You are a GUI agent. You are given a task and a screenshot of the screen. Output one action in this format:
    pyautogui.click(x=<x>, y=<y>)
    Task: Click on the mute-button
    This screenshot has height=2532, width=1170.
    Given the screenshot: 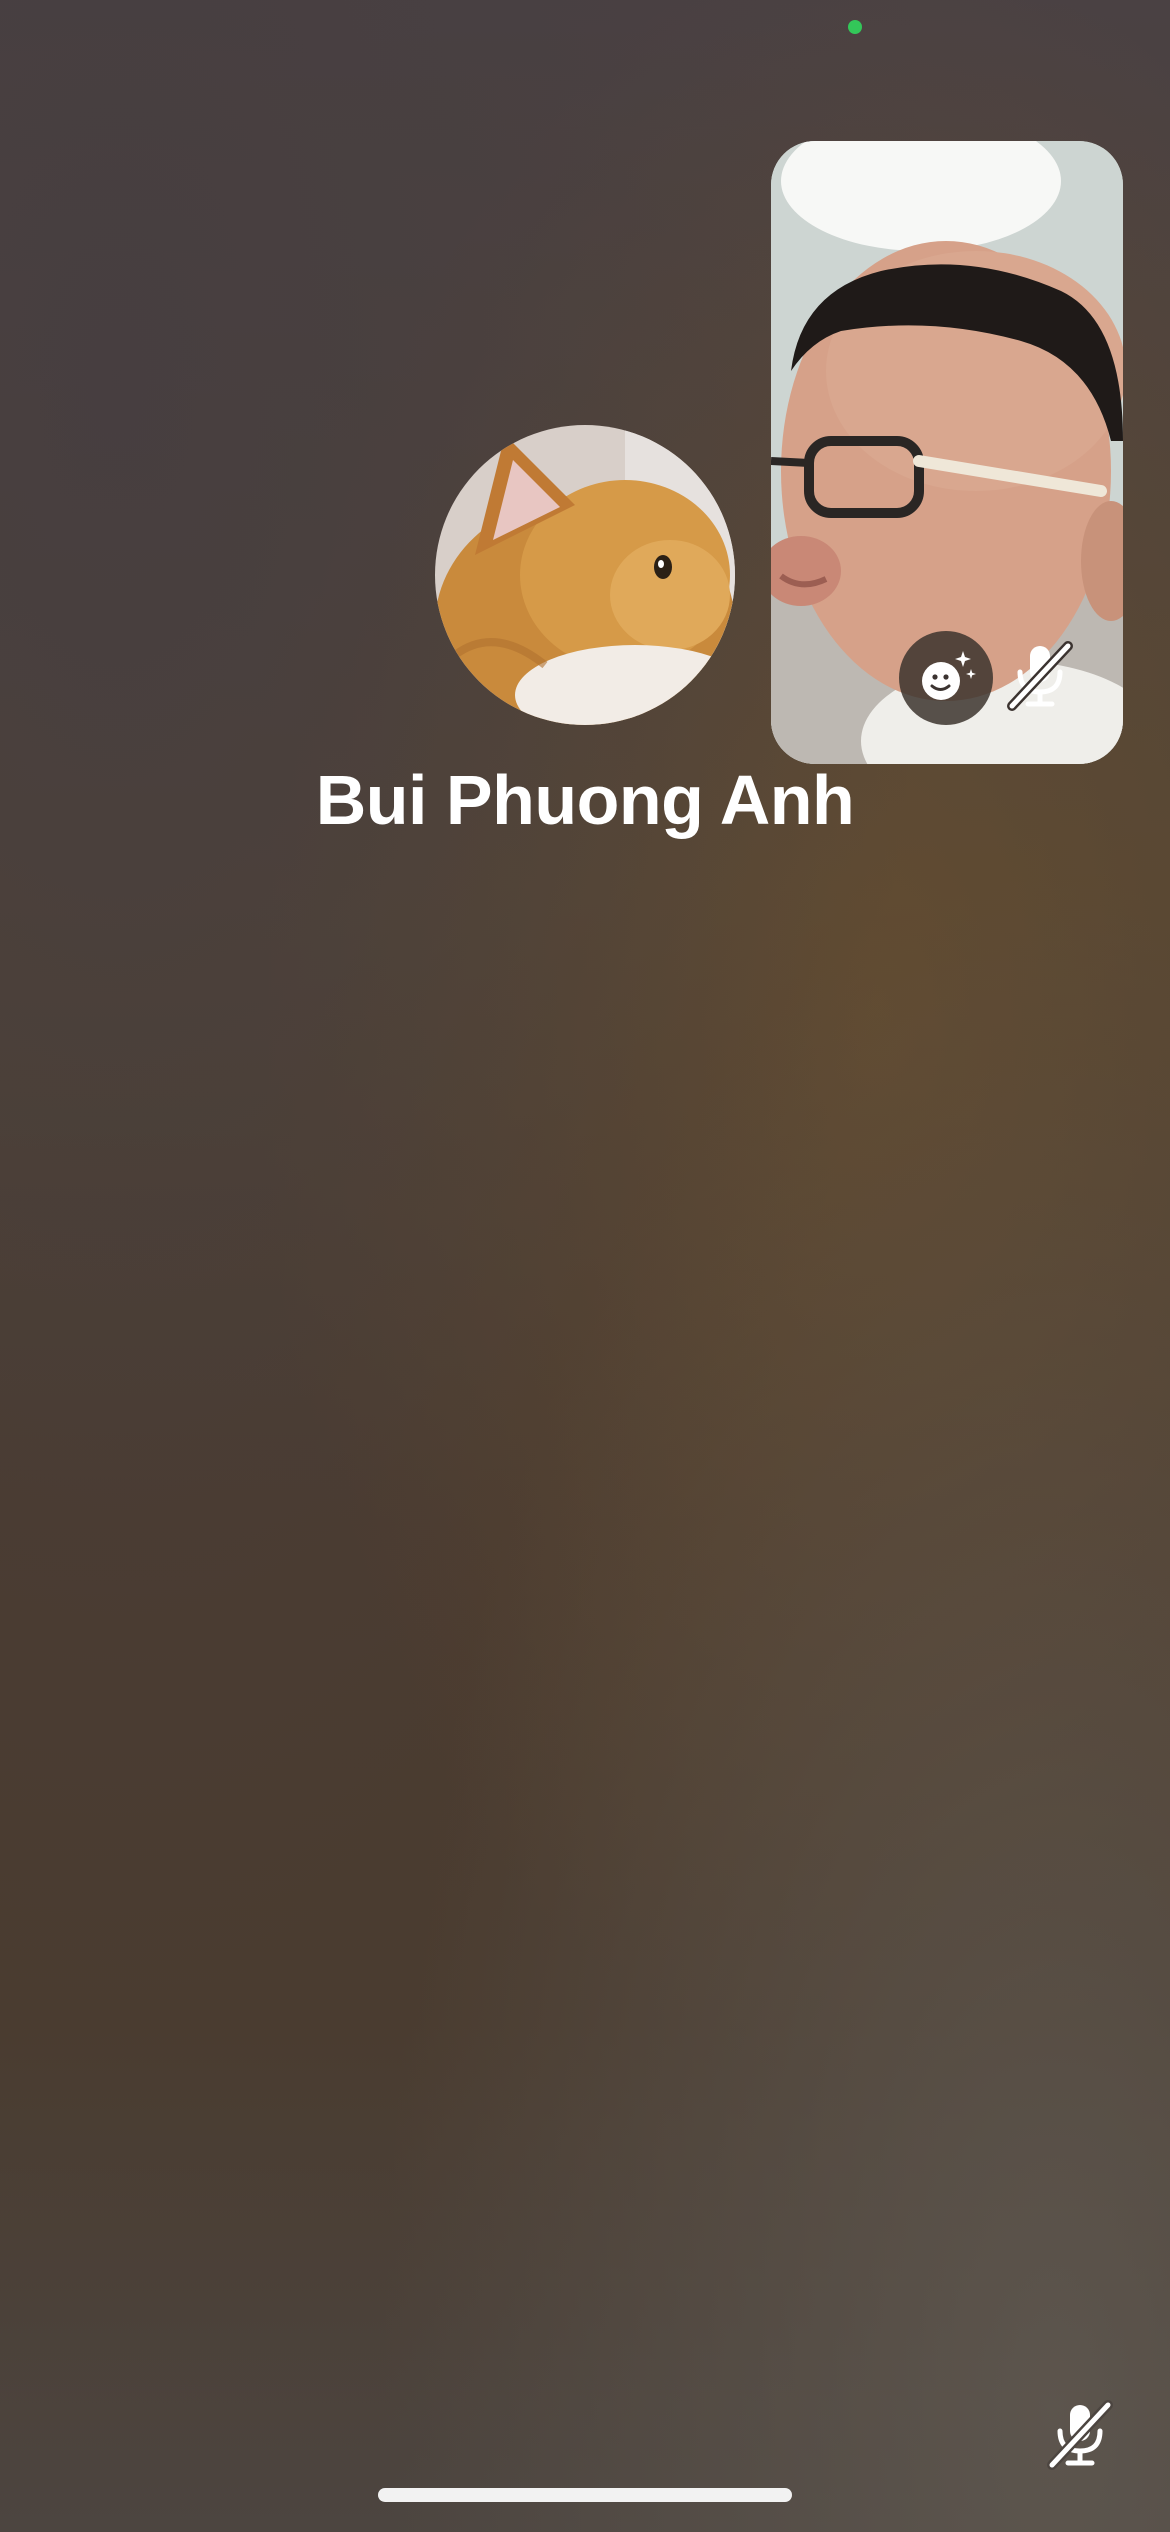 What is the action you would take?
    pyautogui.click(x=1080, y=2435)
    